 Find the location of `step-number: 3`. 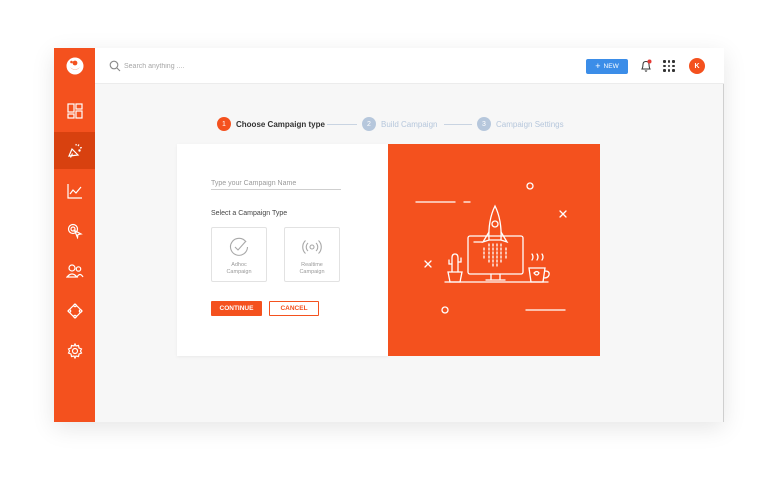

step-number: 3 is located at coordinates (484, 124).